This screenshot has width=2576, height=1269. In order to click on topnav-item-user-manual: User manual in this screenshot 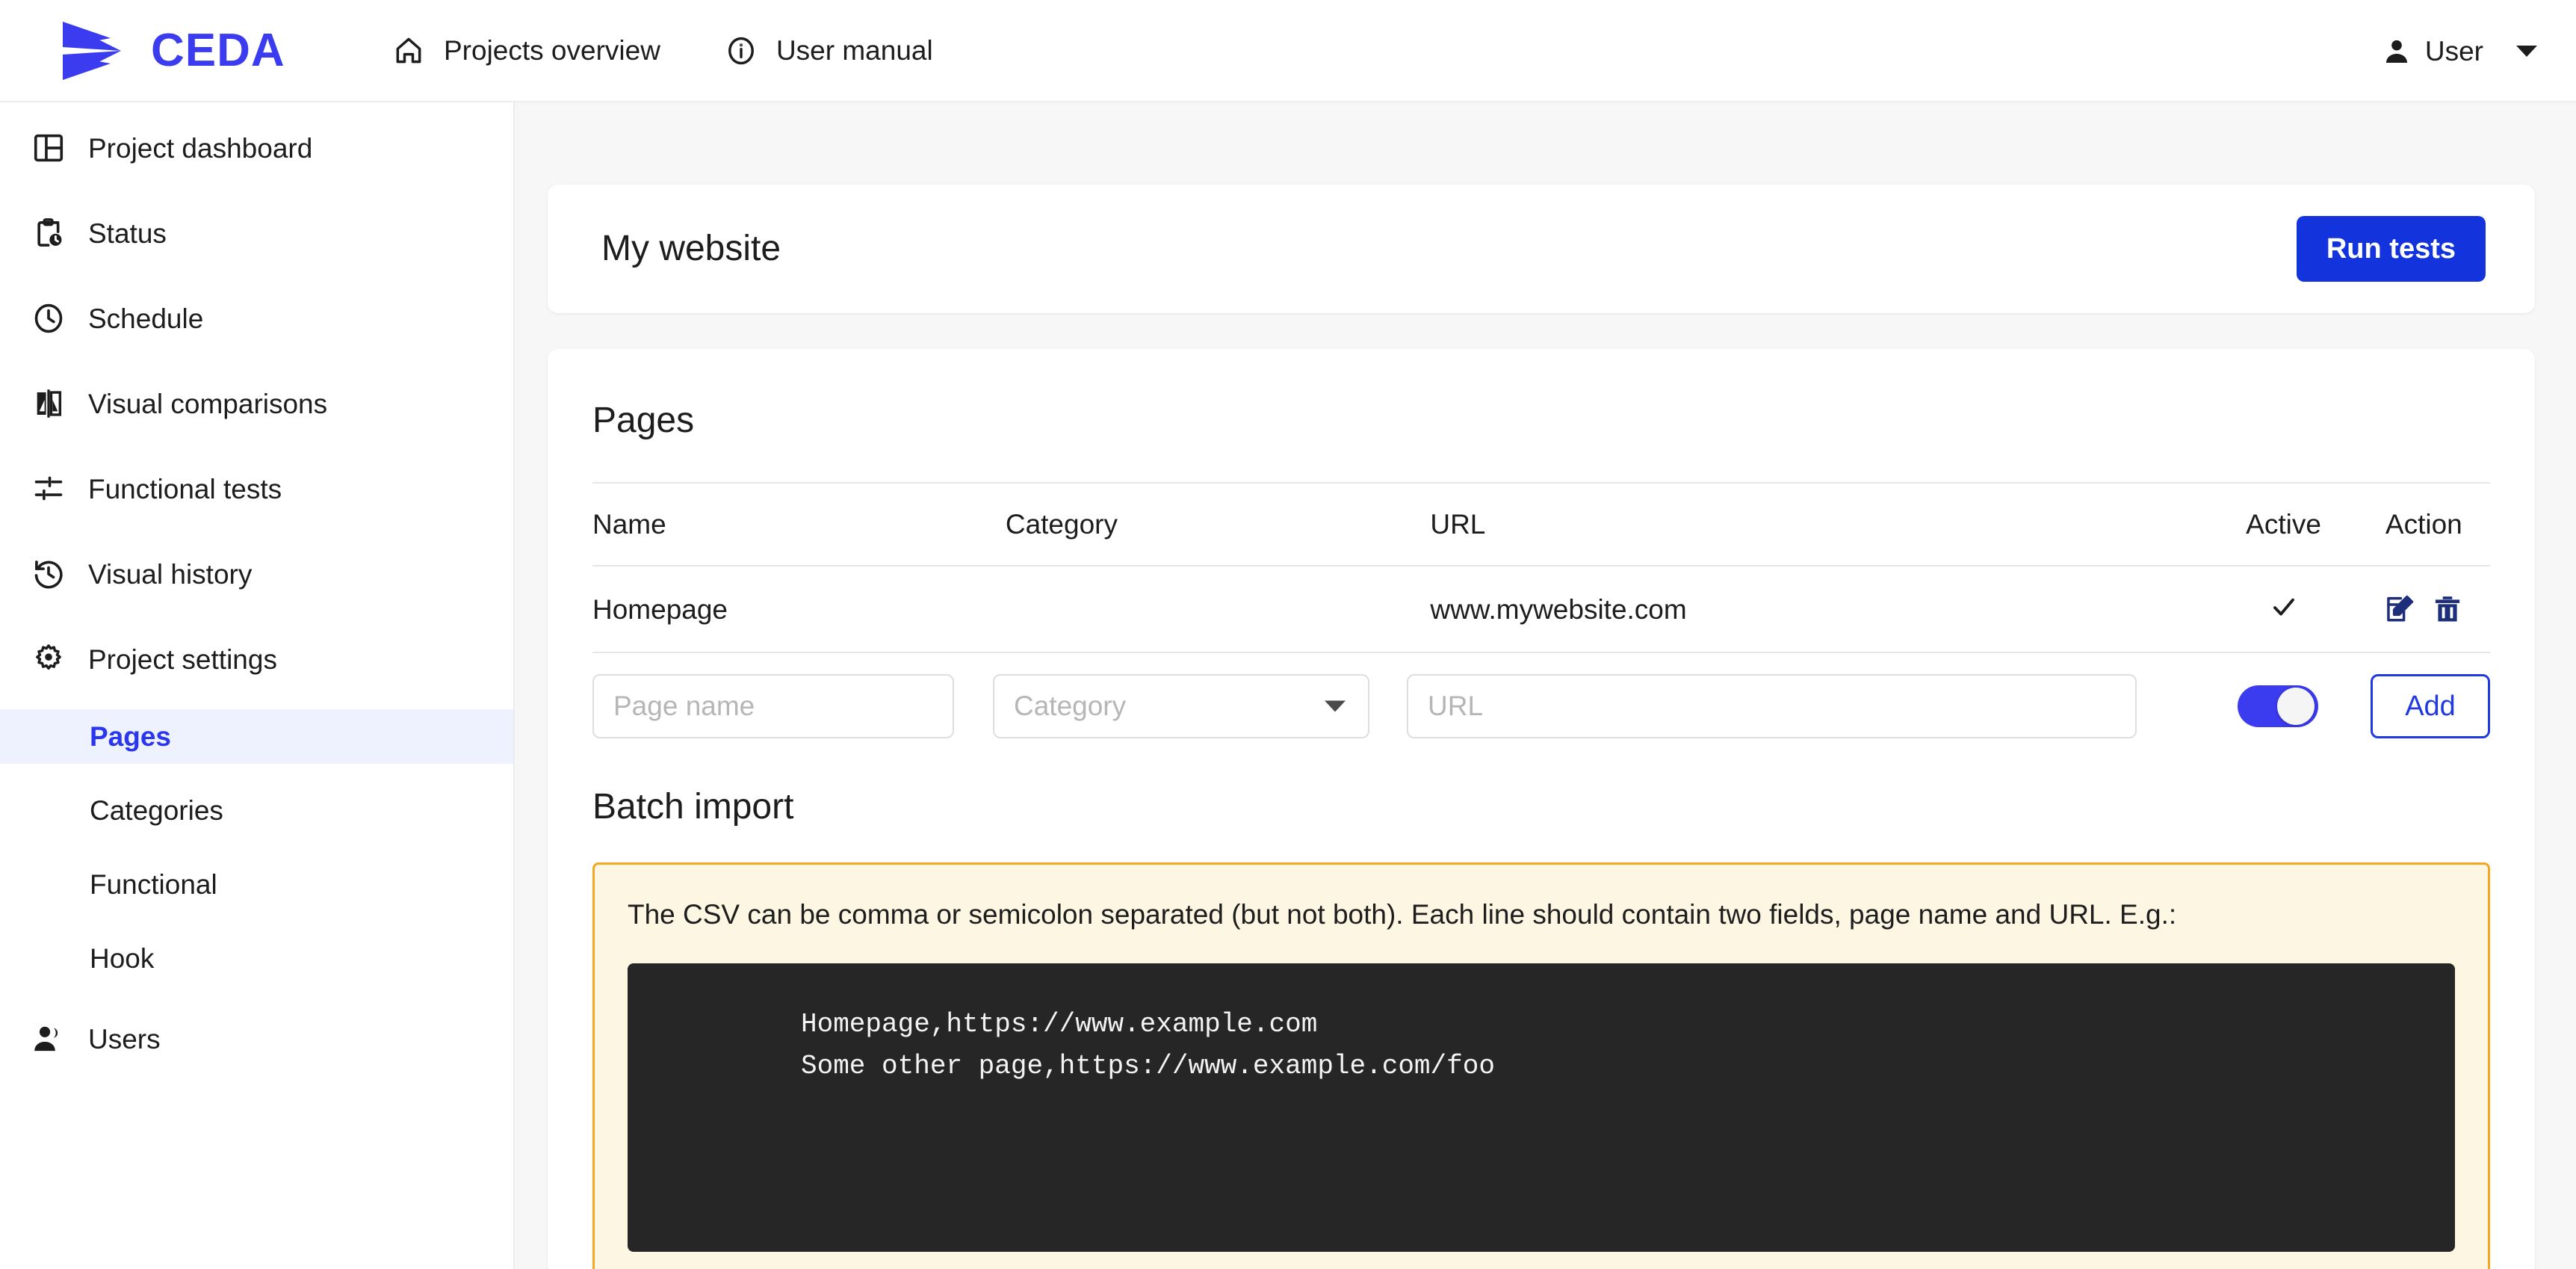, I will do `click(829, 51)`.